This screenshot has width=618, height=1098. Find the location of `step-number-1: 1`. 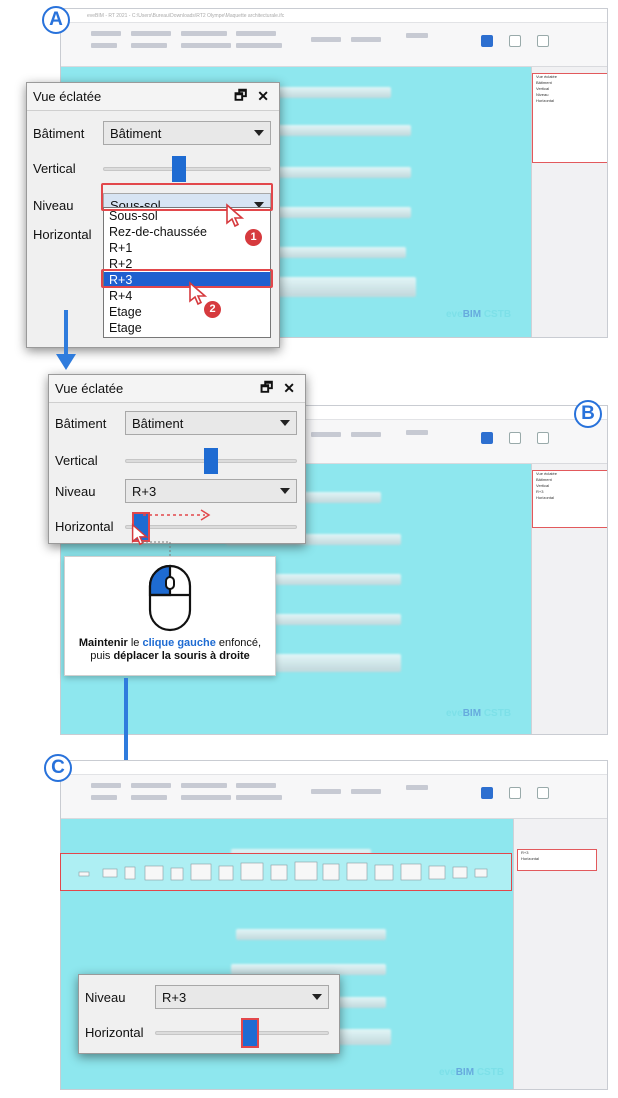

step-number-1: 1 is located at coordinates (253, 237).